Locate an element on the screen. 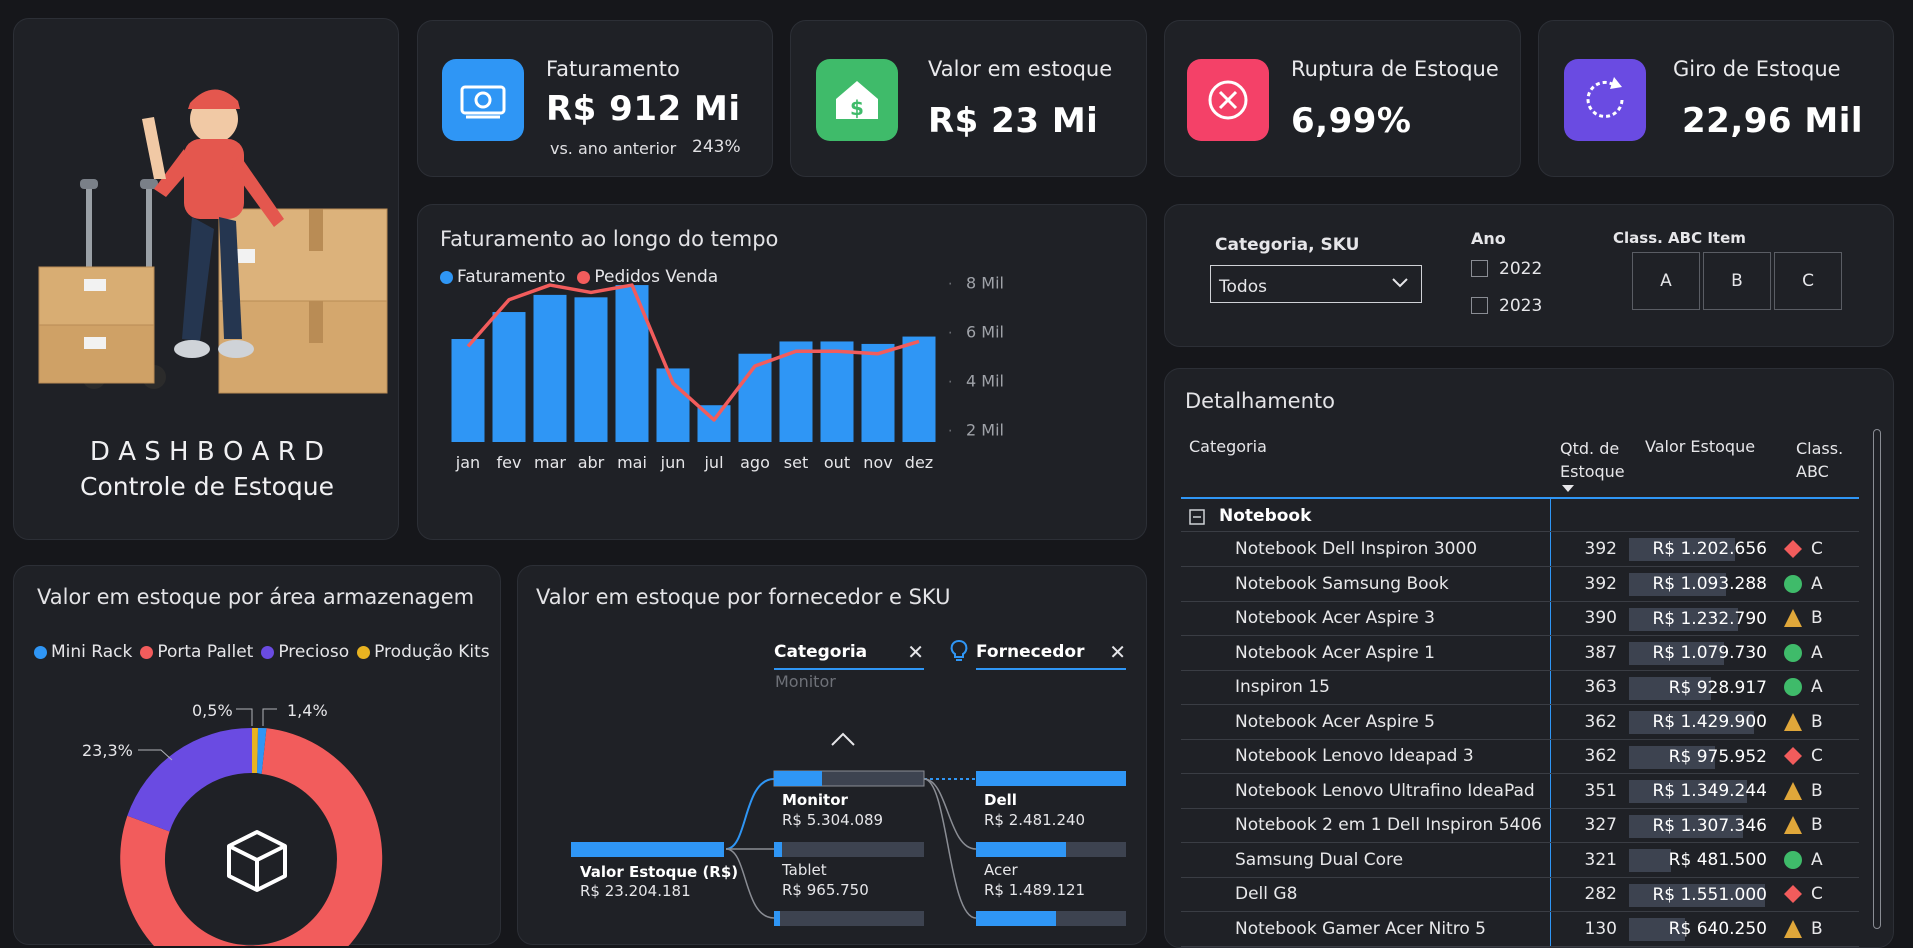 The width and height of the screenshot is (1913, 948). bar-dez is located at coordinates (919, 389).